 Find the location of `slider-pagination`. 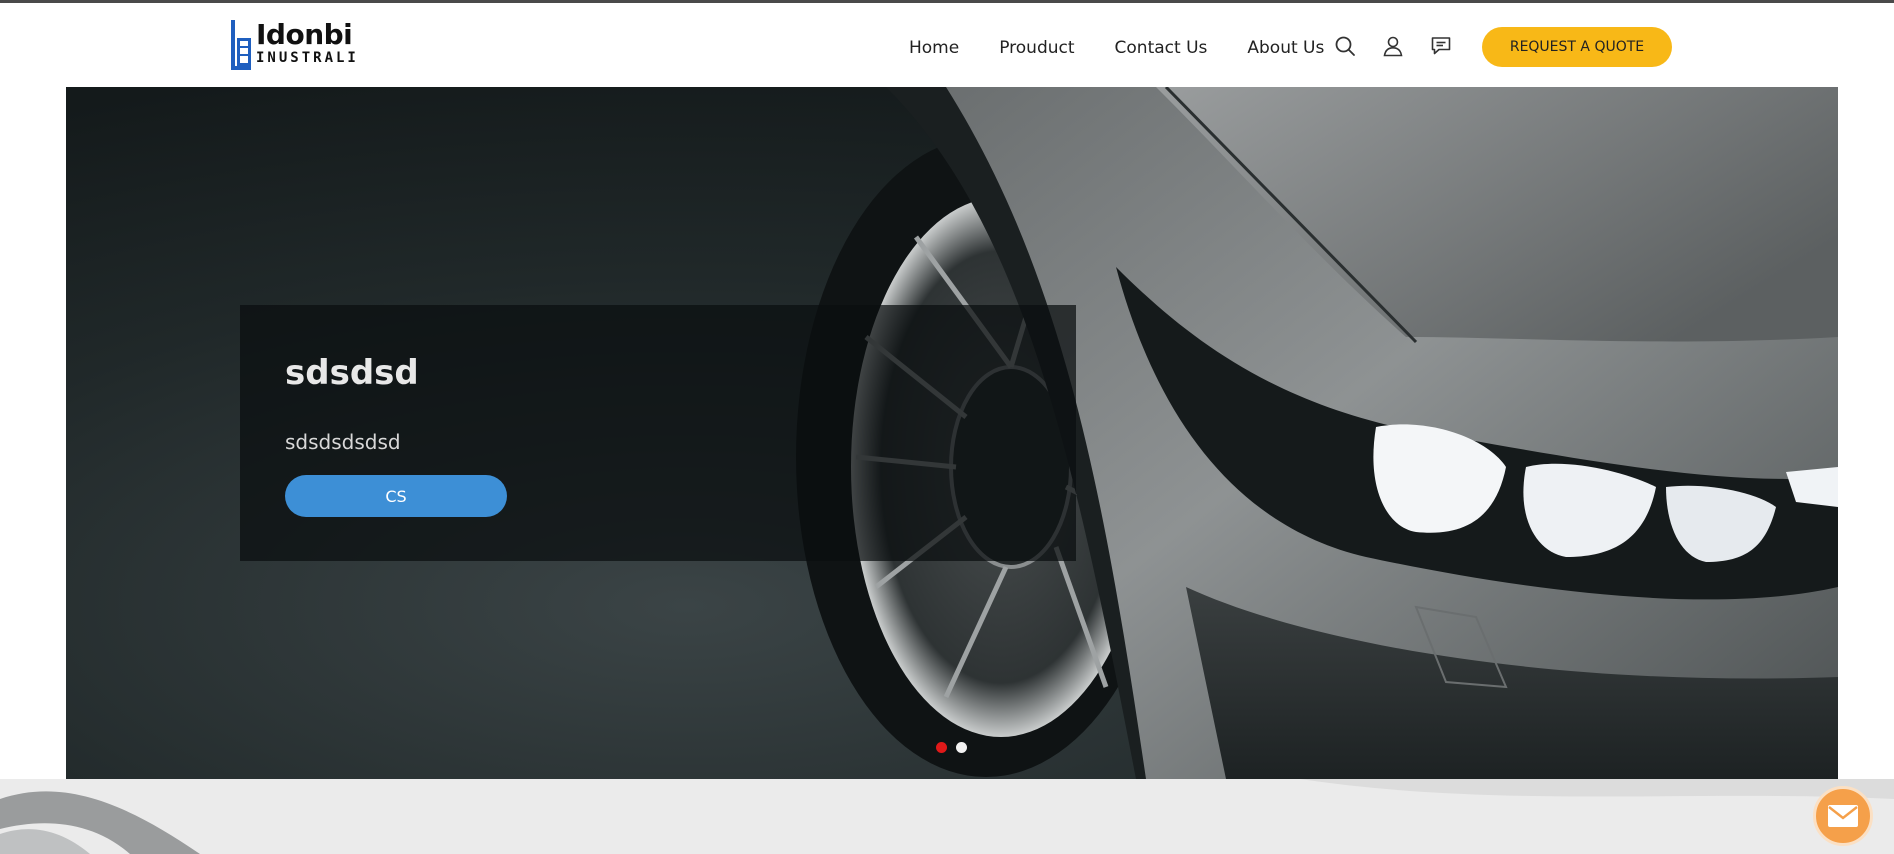

slider-pagination is located at coordinates (956, 747).